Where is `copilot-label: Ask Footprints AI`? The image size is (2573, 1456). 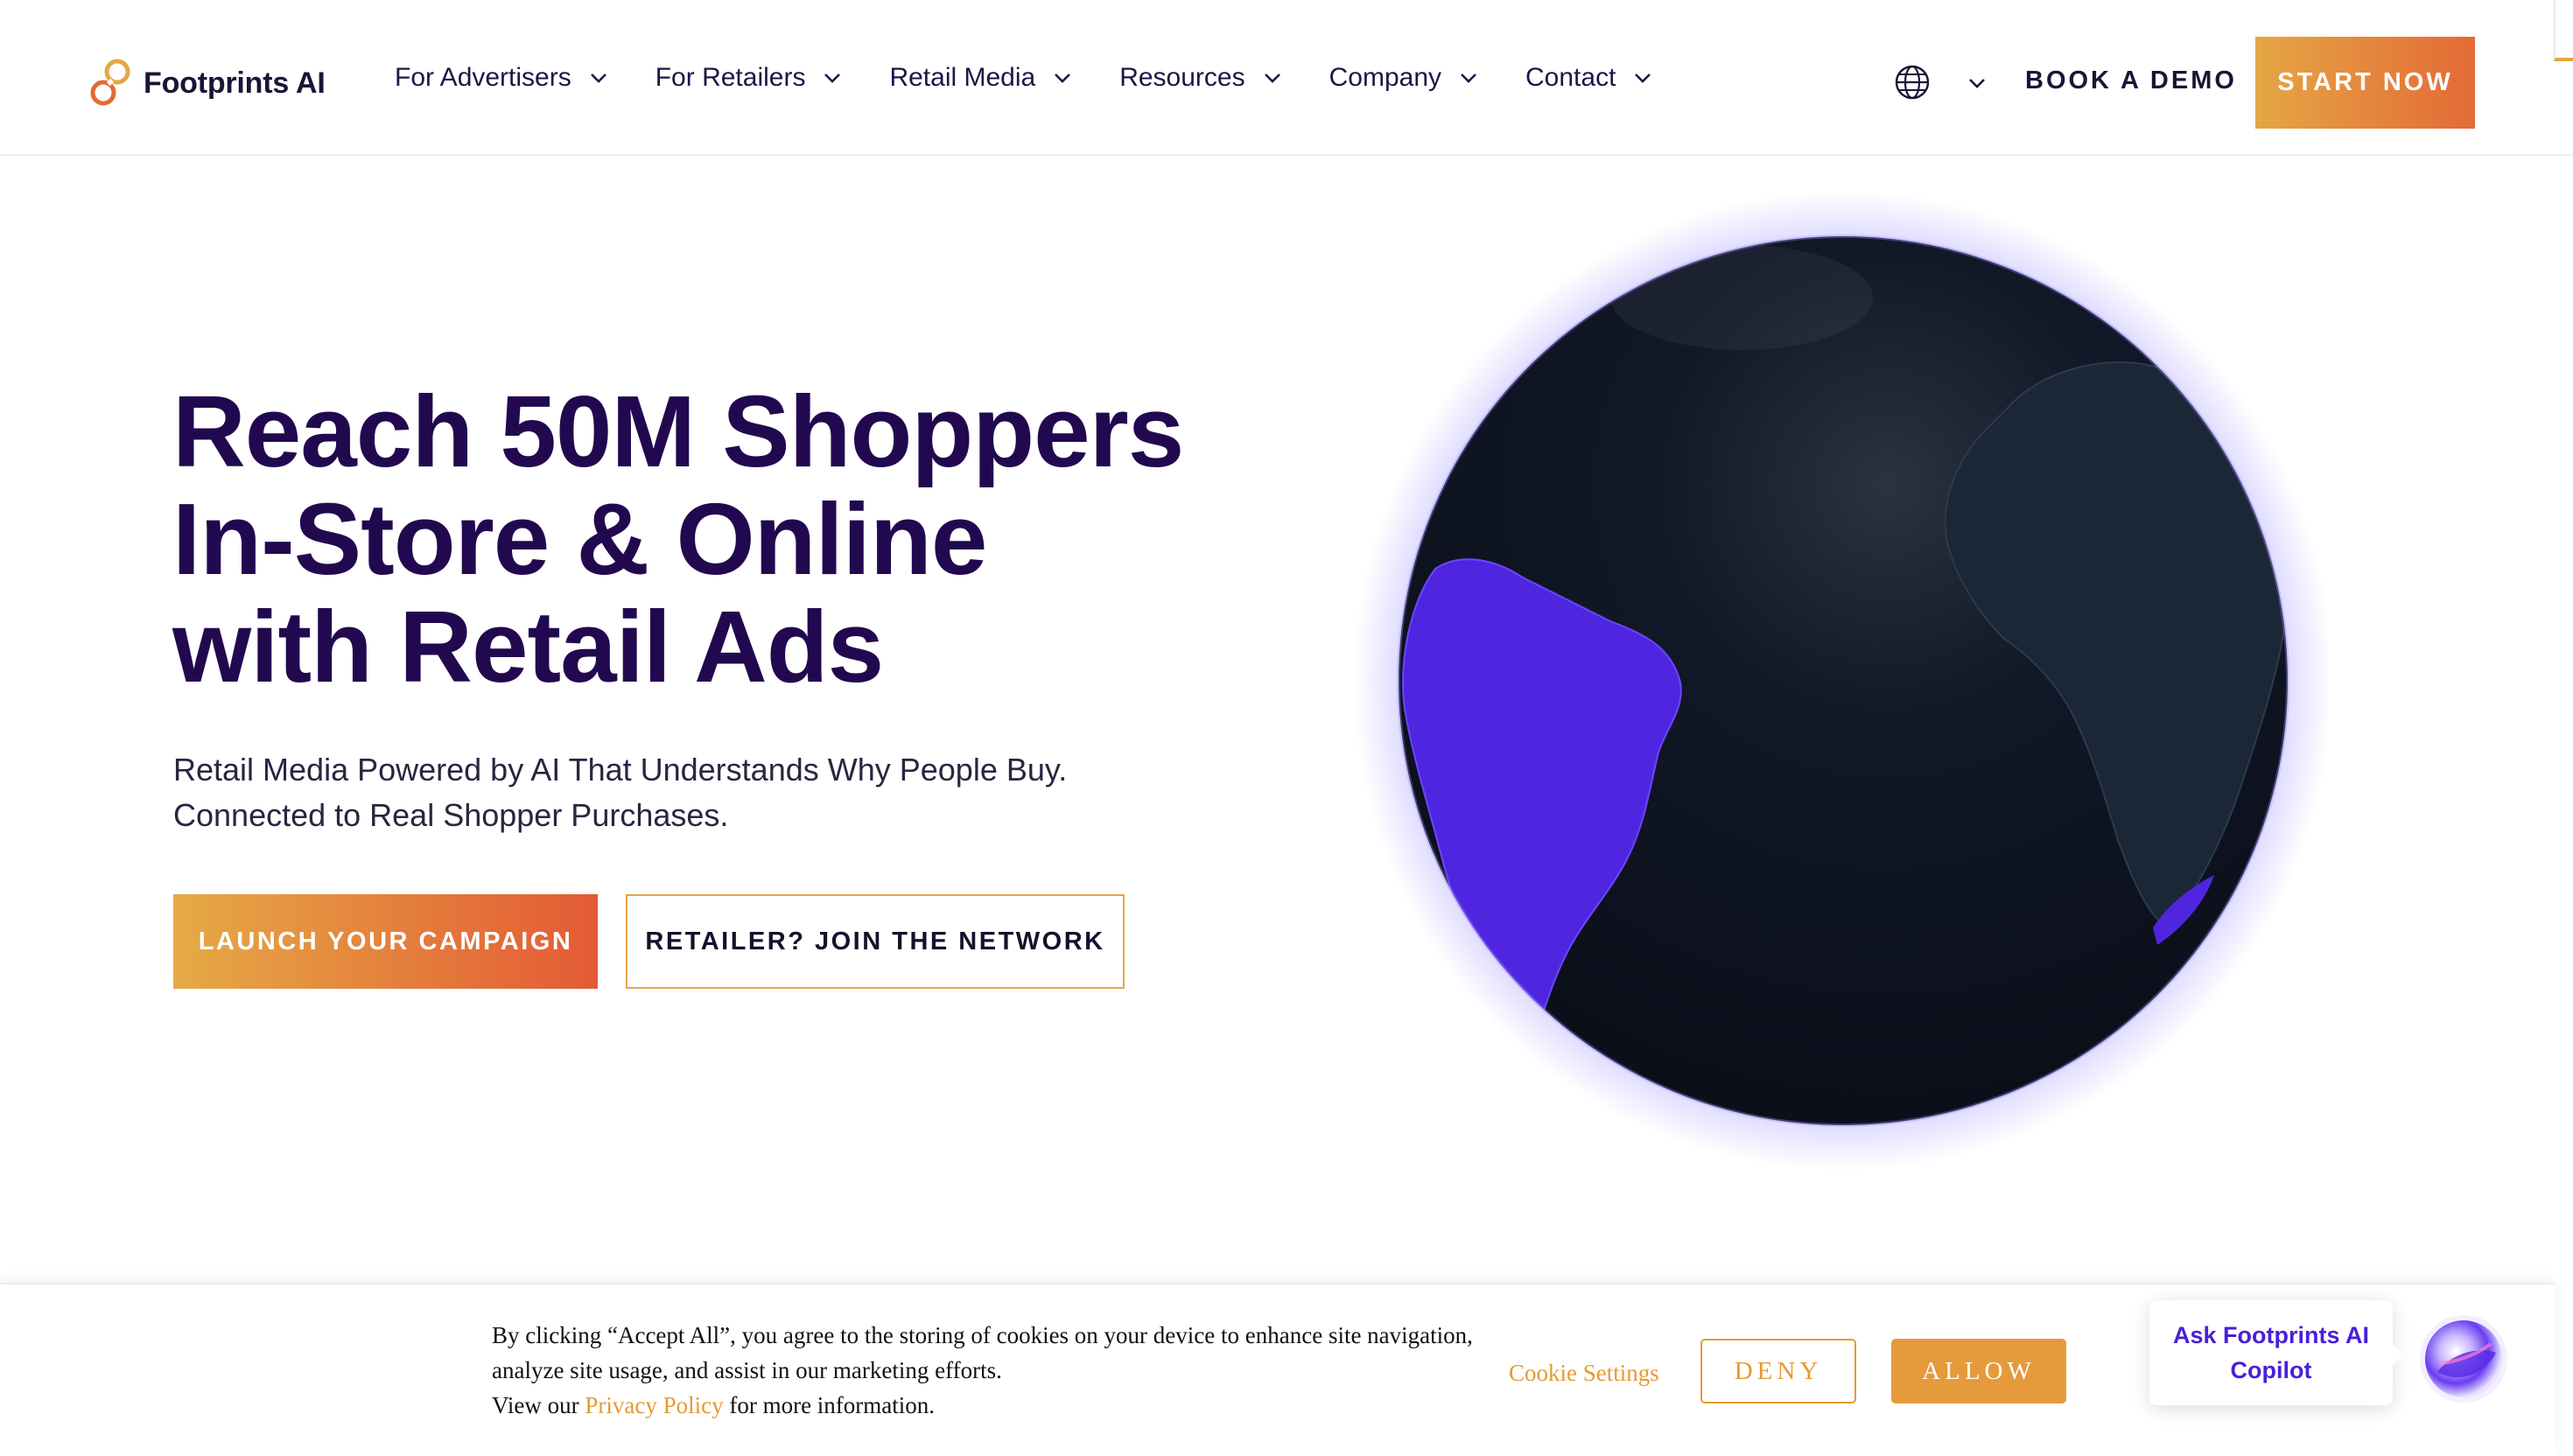 copilot-label: Ask Footprints AI is located at coordinates (2270, 1335).